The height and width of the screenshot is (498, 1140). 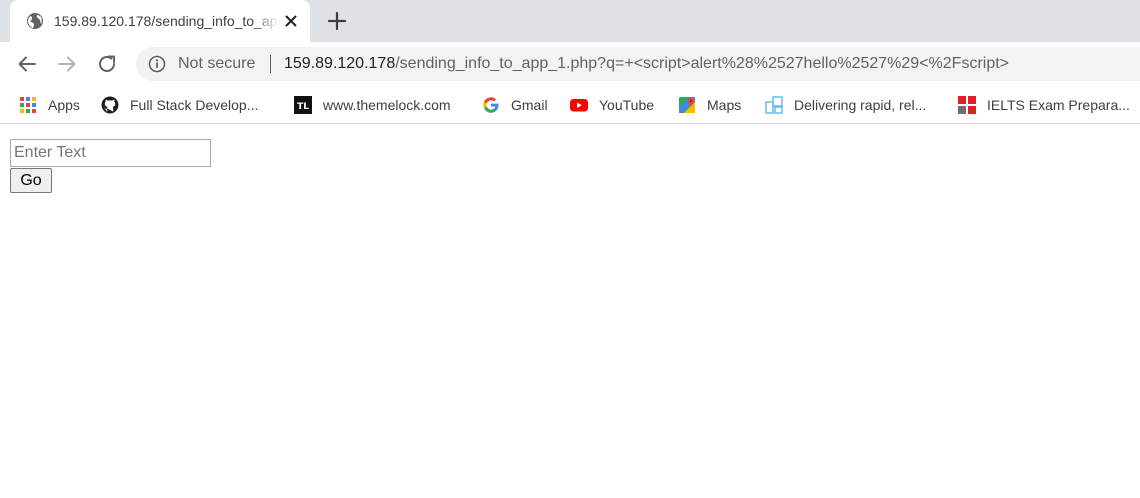 What do you see at coordinates (967, 105) in the screenshot?
I see `ielts-icon` at bounding box center [967, 105].